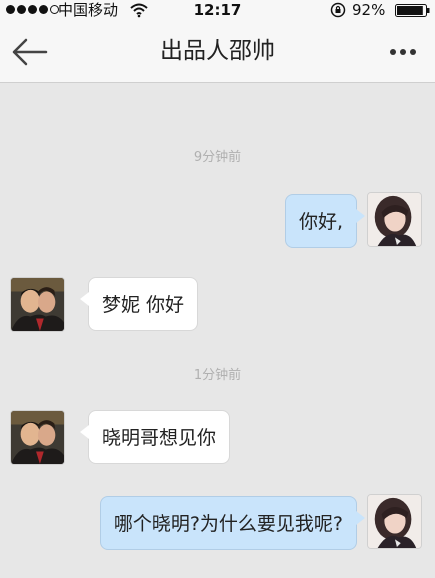  I want to click on more-button, so click(403, 52).